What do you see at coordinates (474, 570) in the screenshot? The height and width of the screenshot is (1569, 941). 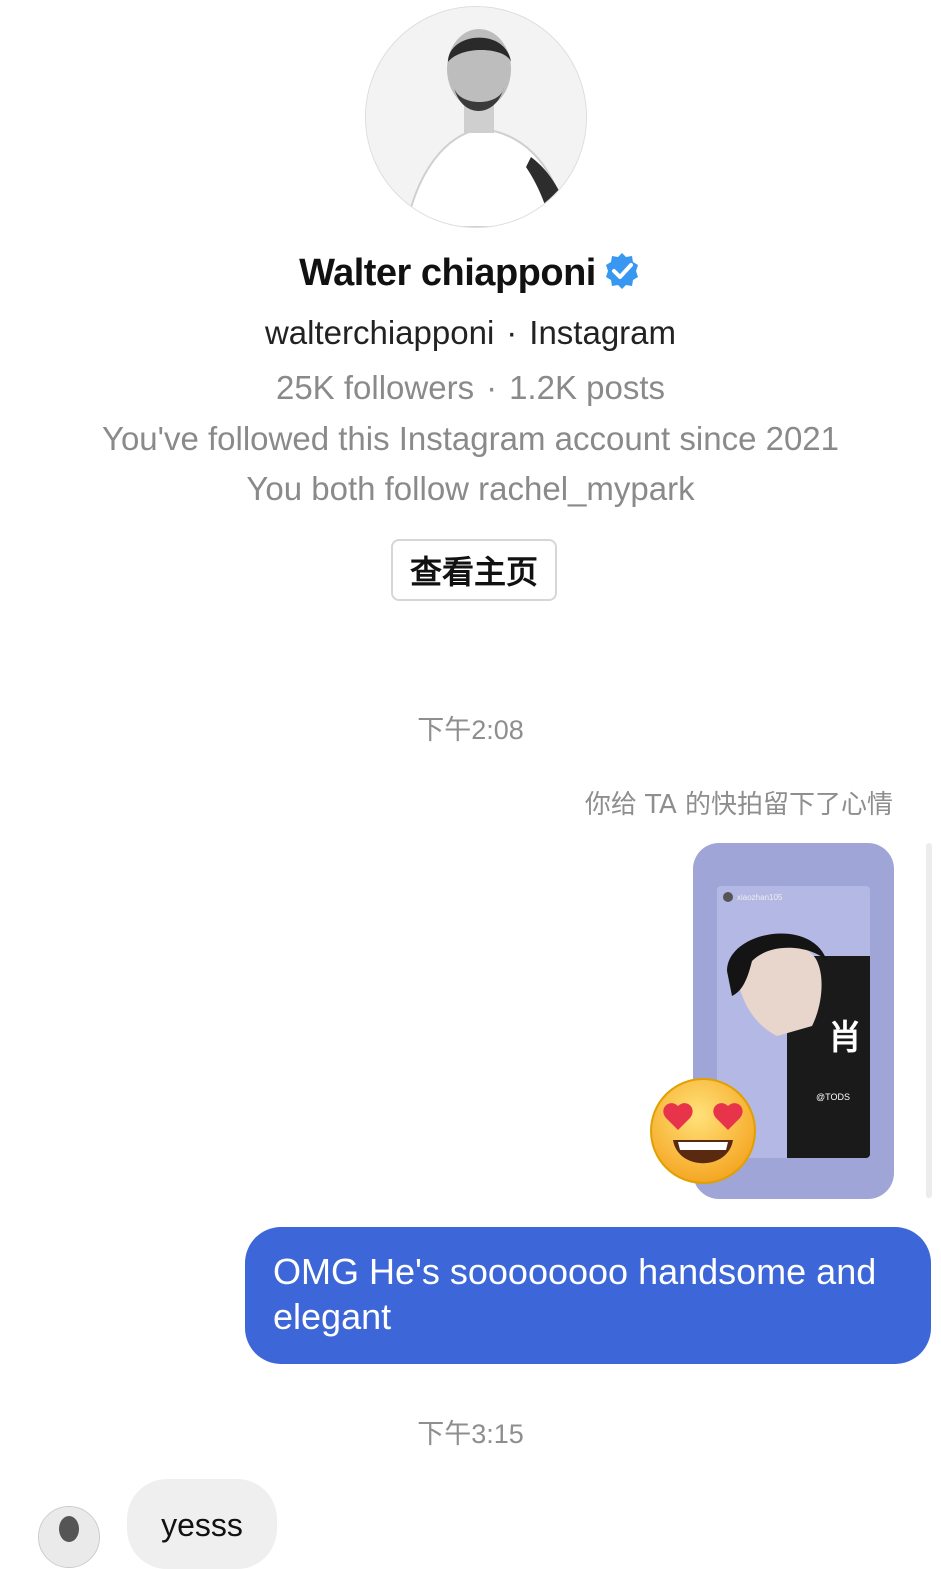 I see `view-profile-button: 查看主页` at bounding box center [474, 570].